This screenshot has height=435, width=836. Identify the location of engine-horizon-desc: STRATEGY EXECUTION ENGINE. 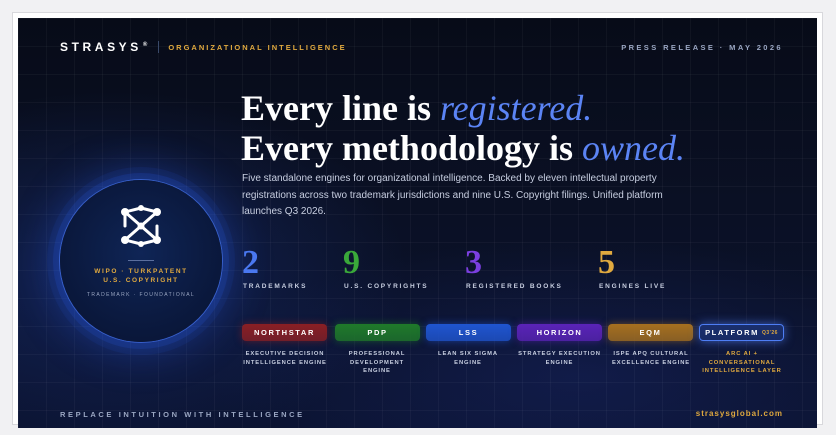
(559, 358).